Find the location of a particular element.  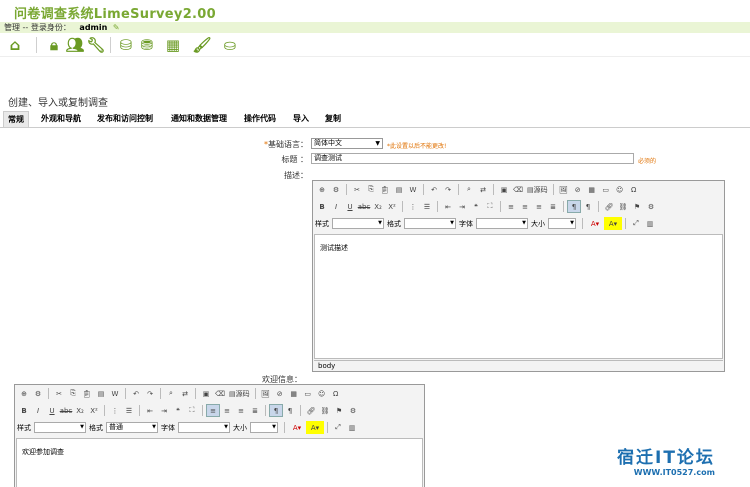

blockquote-icon: ❝ is located at coordinates (476, 206).